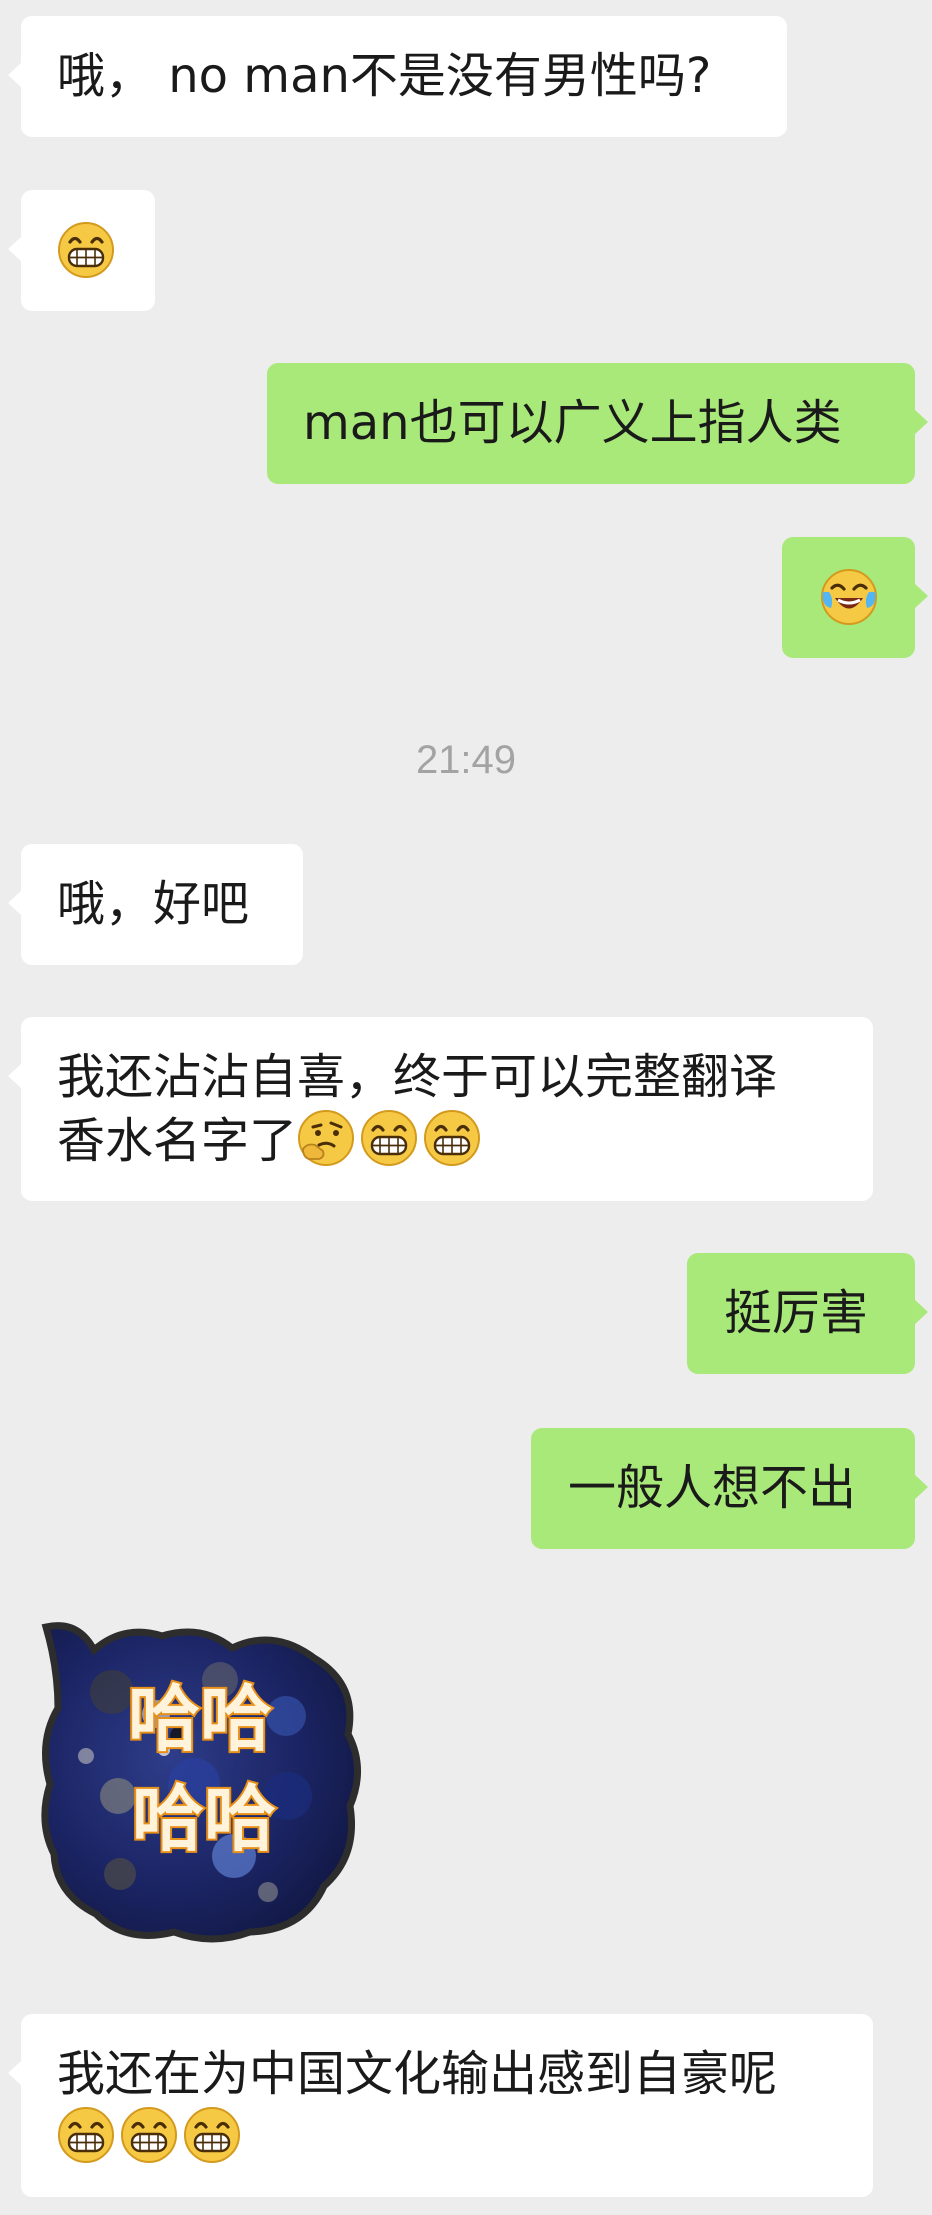  I want to click on incoming-message: 我还在为中国文化输出感到自豪呢, so click(440, 2105).